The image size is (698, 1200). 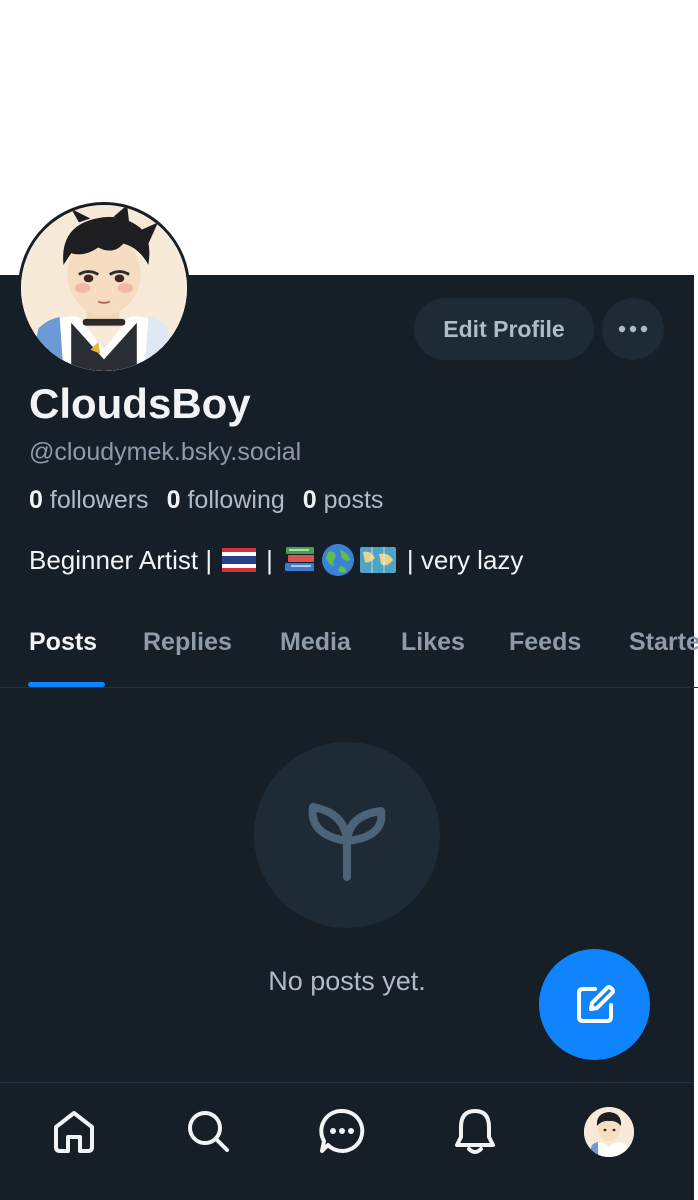 I want to click on tab-likes: Likes, so click(x=433, y=642).